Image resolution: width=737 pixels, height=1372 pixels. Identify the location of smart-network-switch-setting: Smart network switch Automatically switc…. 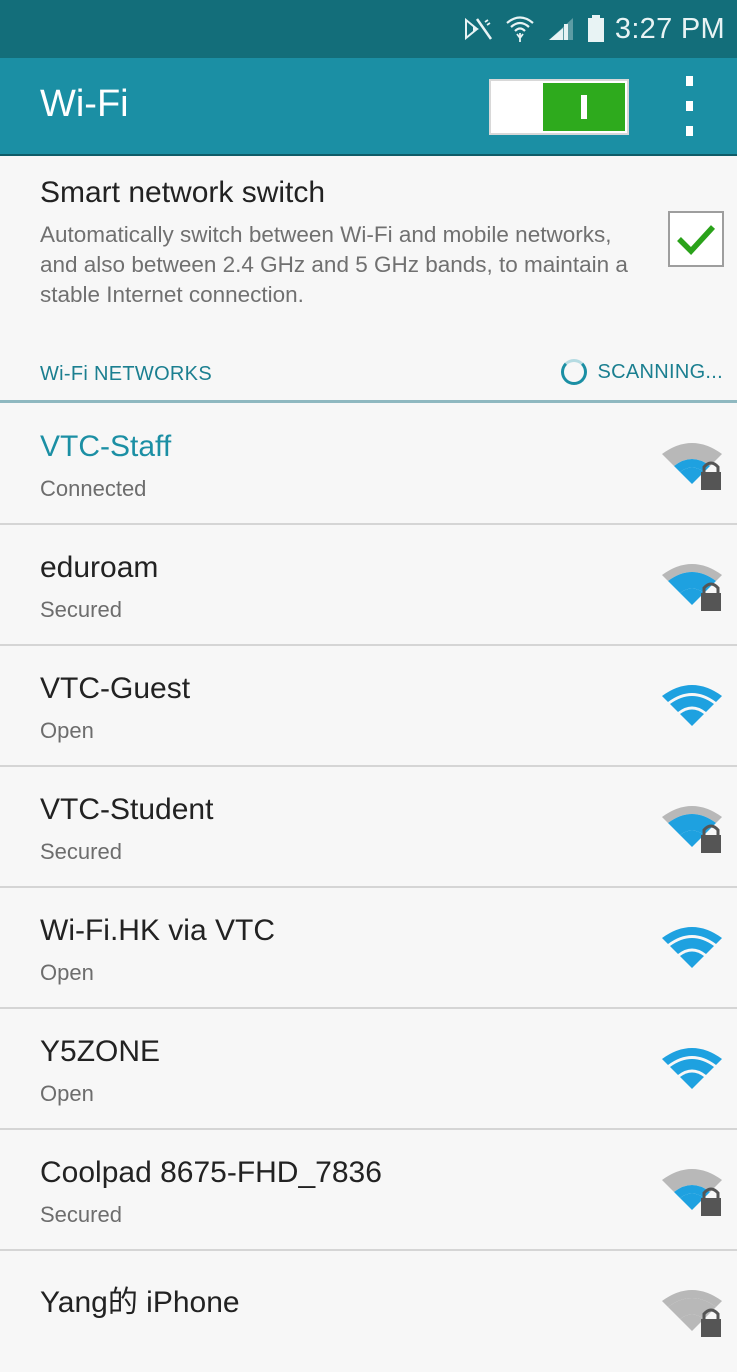
(368, 243).